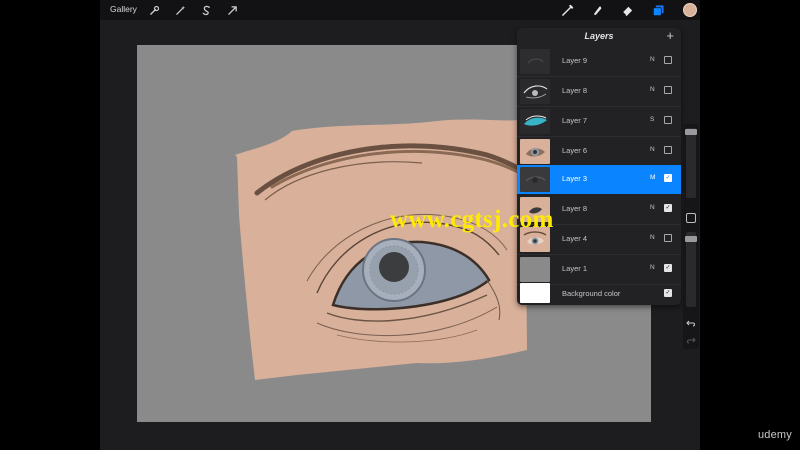 The image size is (800, 450). Describe the element at coordinates (597, 10) in the screenshot. I see `smudge-icon` at that location.